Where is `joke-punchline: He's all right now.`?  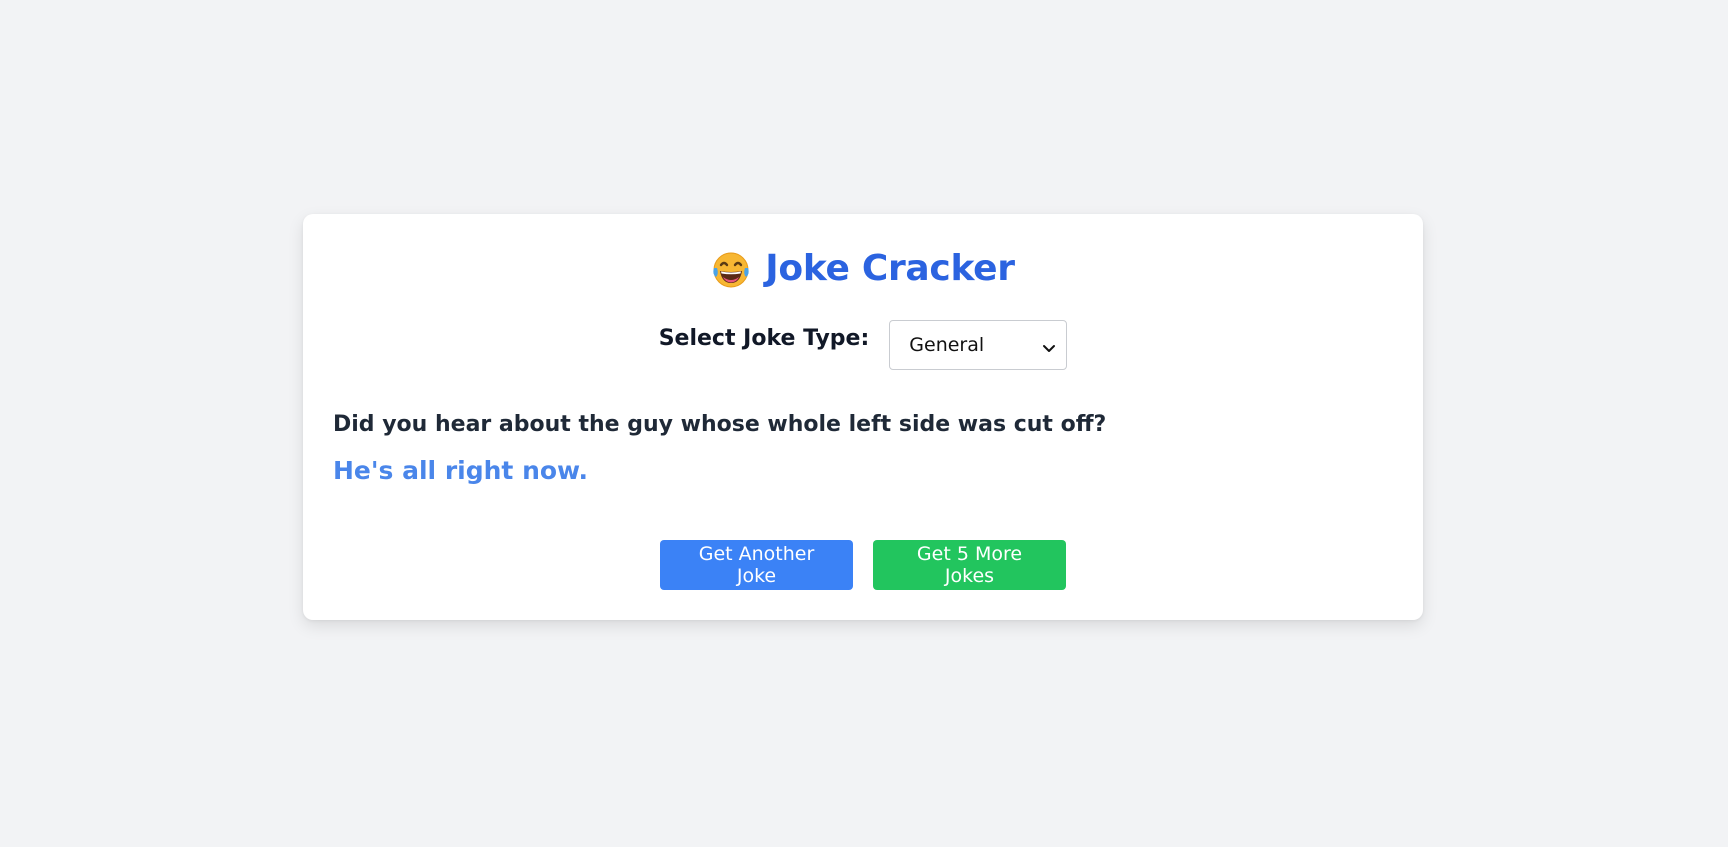
joke-punchline: He's all right now. is located at coordinates (461, 470).